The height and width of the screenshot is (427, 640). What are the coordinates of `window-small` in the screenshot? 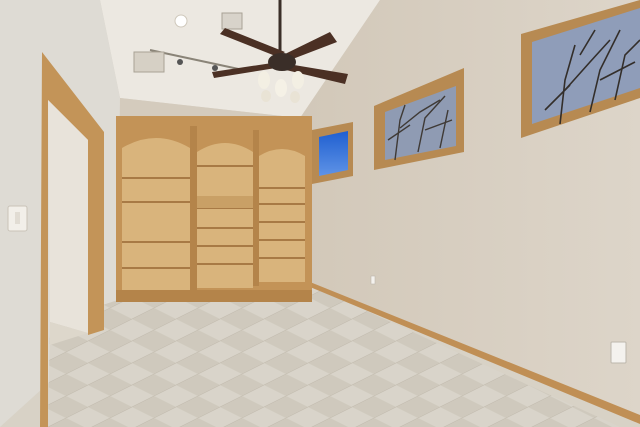 It's located at (332, 153).